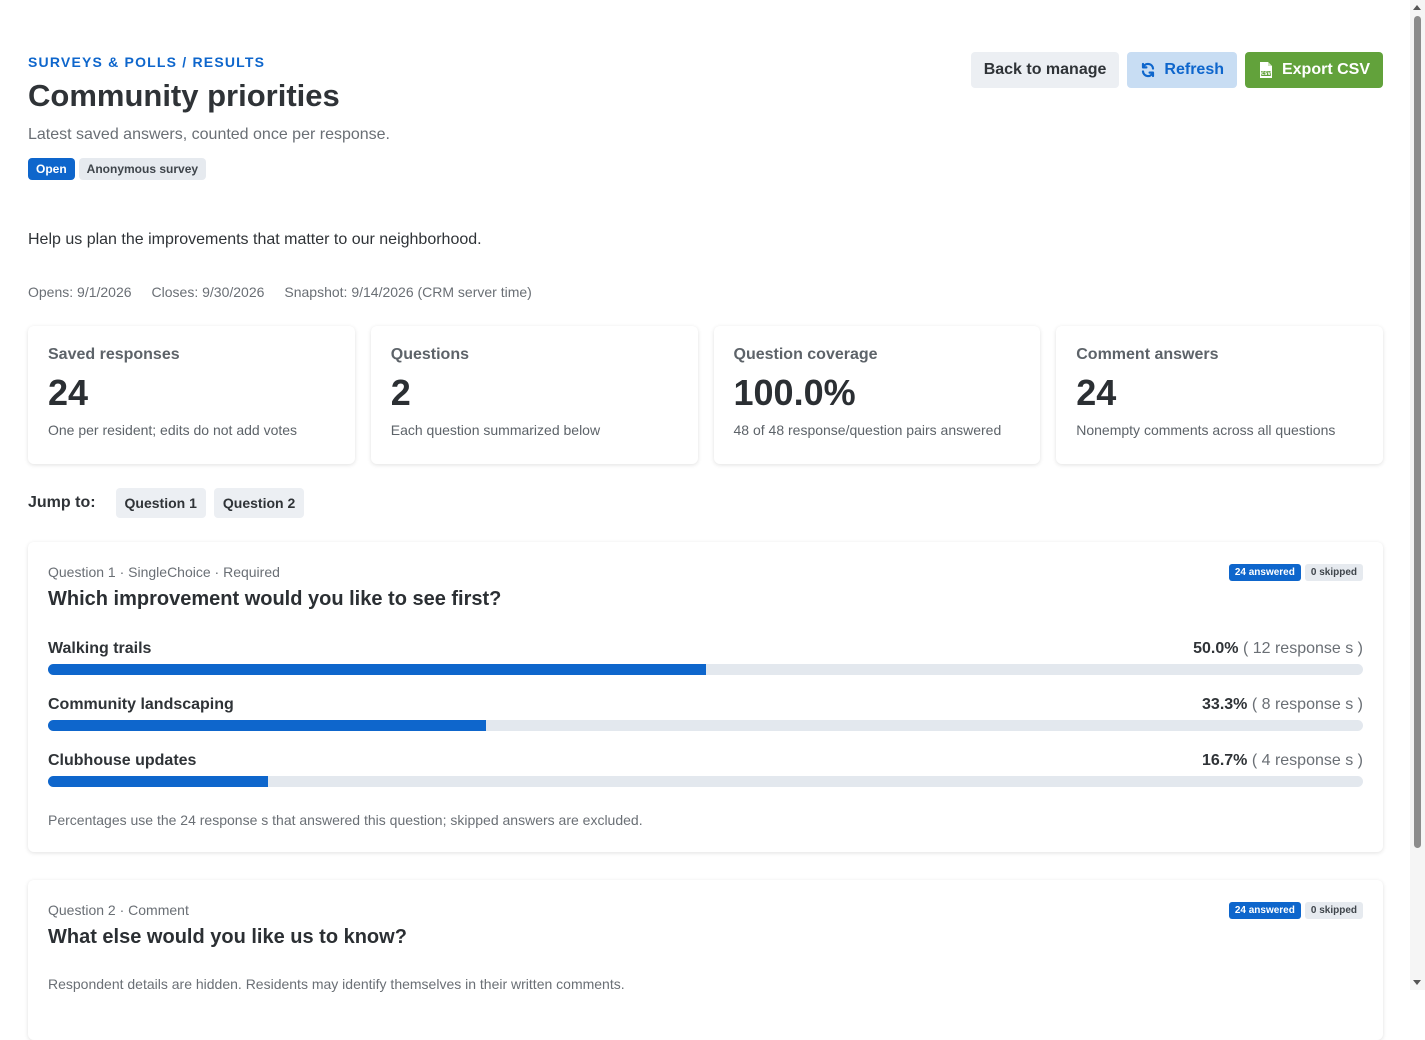  I want to click on option-label: Walking trails, so click(100, 648).